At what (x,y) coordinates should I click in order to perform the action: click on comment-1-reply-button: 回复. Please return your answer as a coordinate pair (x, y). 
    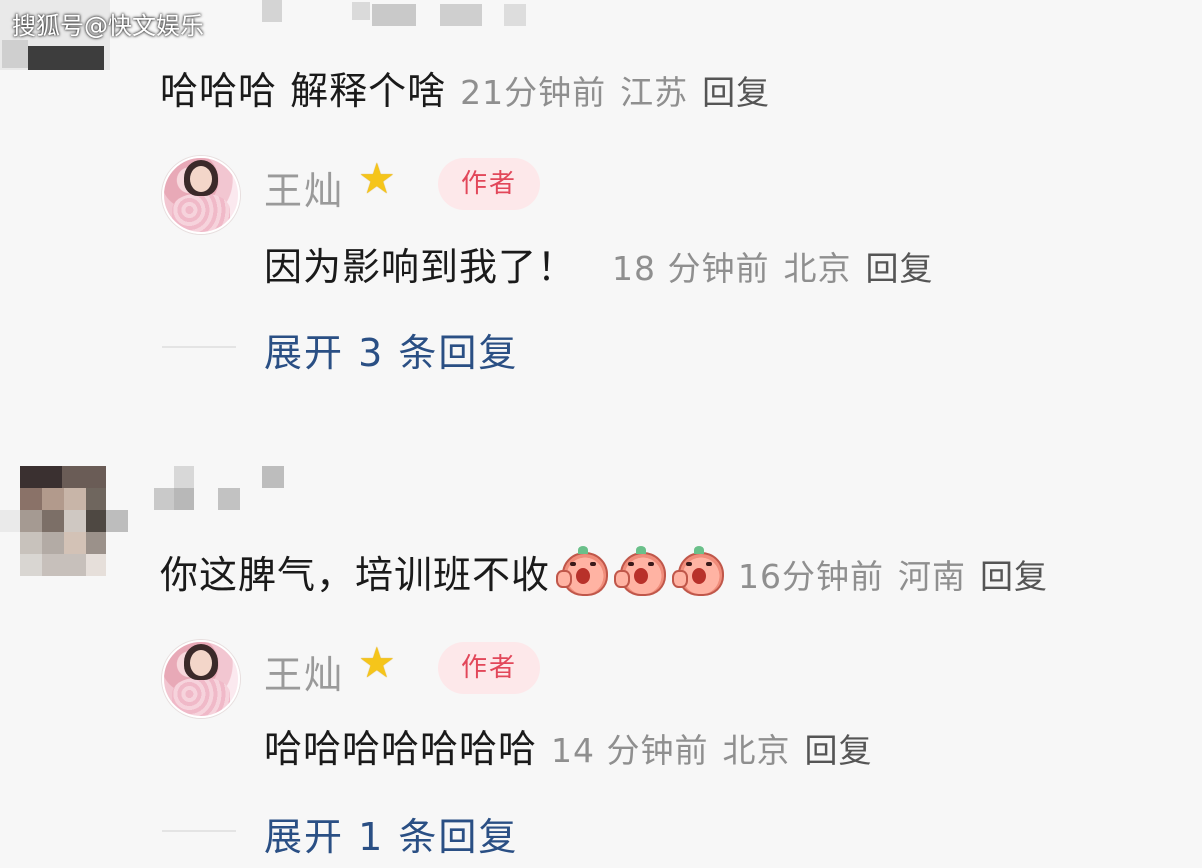
    Looking at the image, I should click on (736, 92).